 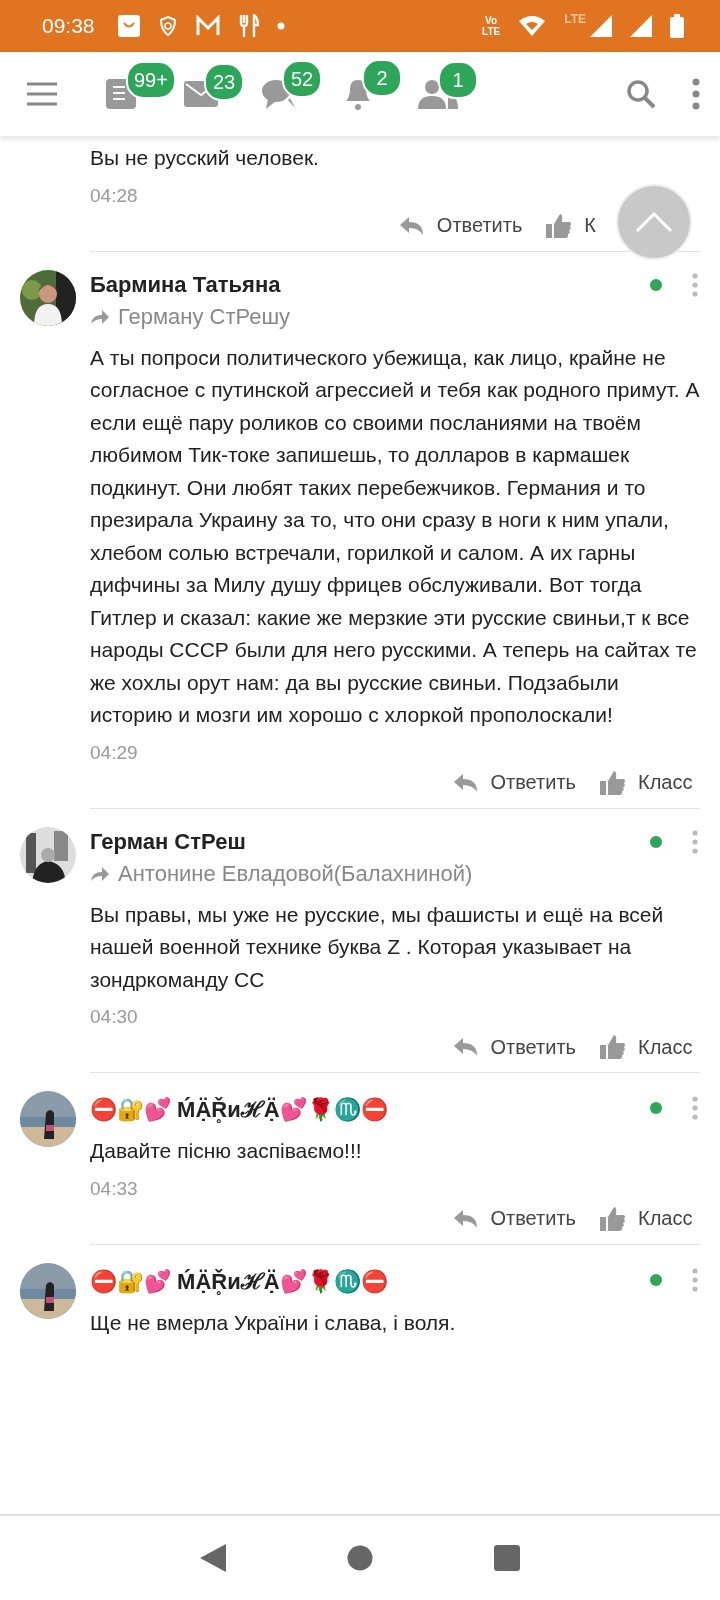 What do you see at coordinates (295, 873) in the screenshot?
I see `reply-recipient: Антонине Евладовой(Балахниной)` at bounding box center [295, 873].